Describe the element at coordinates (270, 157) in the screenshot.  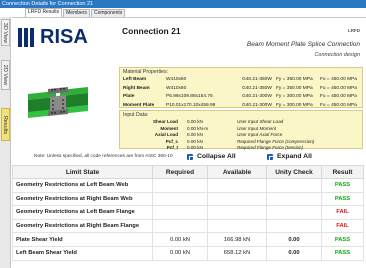
I see `expand-icon` at that location.